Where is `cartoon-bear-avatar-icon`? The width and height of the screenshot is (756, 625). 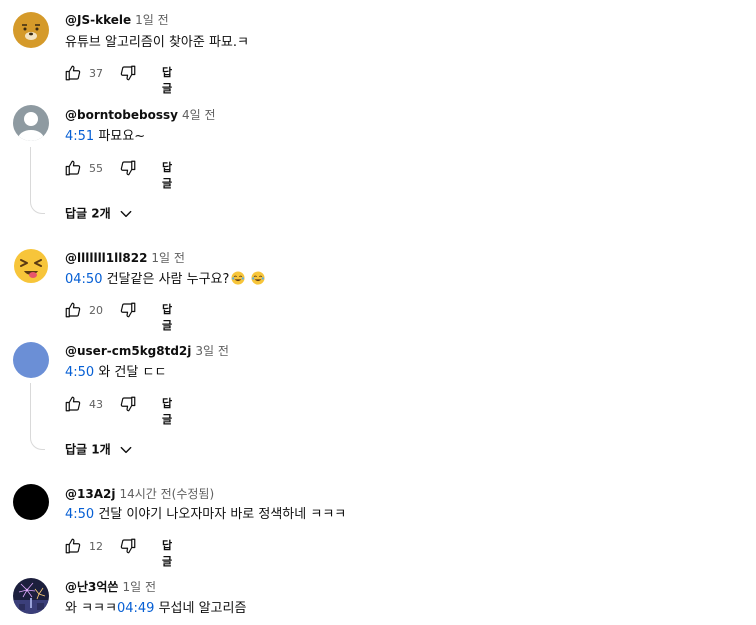 cartoon-bear-avatar-icon is located at coordinates (31, 30).